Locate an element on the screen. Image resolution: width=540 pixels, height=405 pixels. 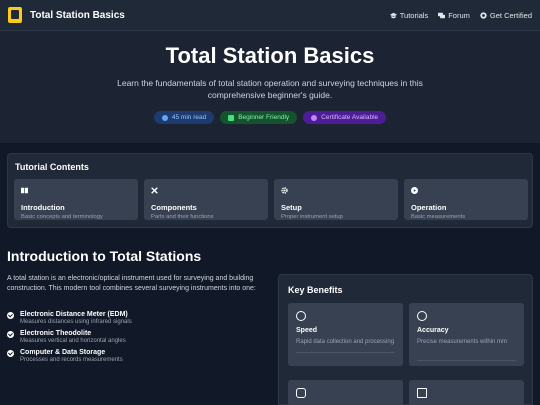
speedometer-icon is located at coordinates (301, 316).